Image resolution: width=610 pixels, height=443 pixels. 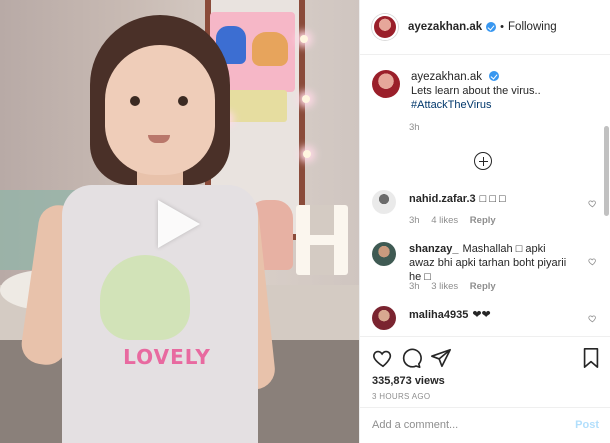 I want to click on following-button: Following, so click(x=532, y=27).